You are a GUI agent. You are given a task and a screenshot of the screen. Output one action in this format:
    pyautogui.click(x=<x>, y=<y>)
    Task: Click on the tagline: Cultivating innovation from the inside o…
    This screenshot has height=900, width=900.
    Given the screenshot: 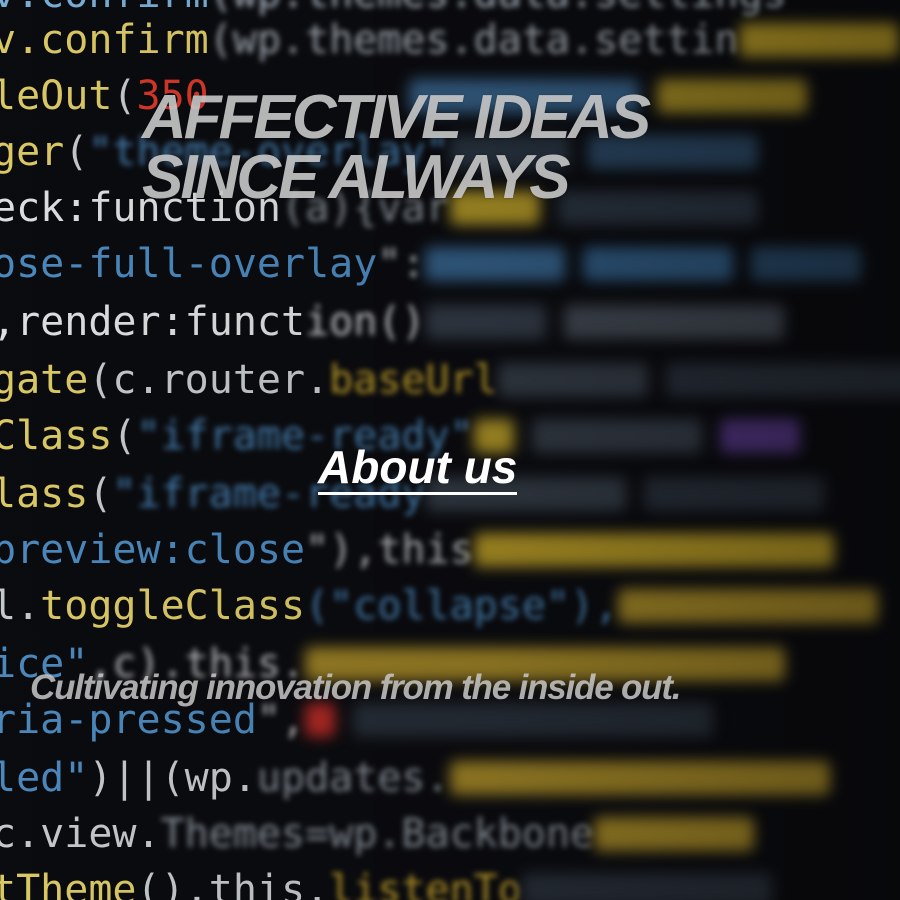 What is the action you would take?
    pyautogui.click(x=356, y=687)
    